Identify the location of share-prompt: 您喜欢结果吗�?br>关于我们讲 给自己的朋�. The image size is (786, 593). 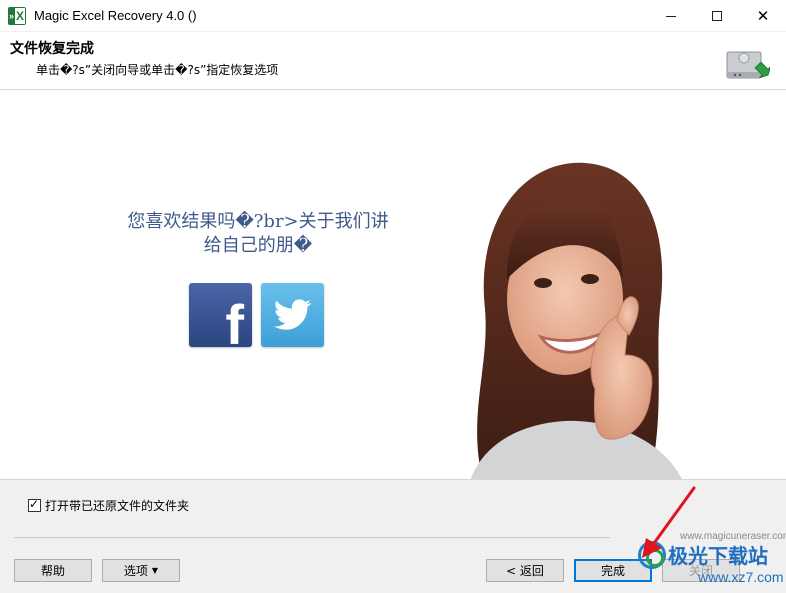
(258, 234).